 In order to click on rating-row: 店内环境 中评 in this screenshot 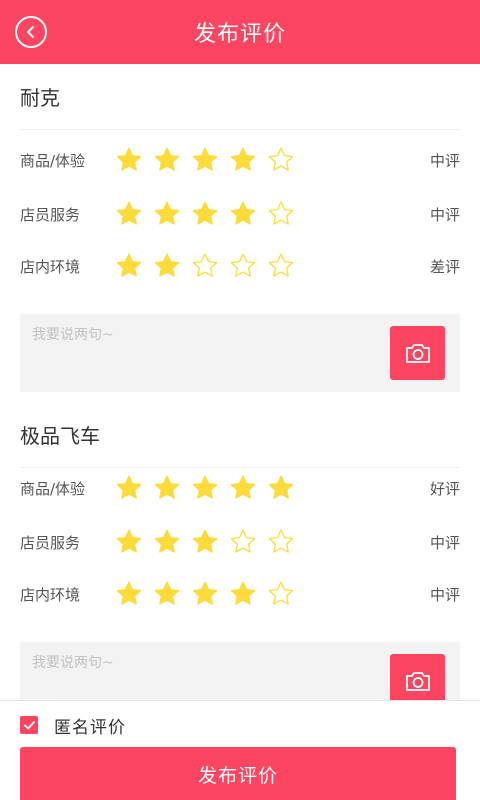, I will do `click(240, 594)`.